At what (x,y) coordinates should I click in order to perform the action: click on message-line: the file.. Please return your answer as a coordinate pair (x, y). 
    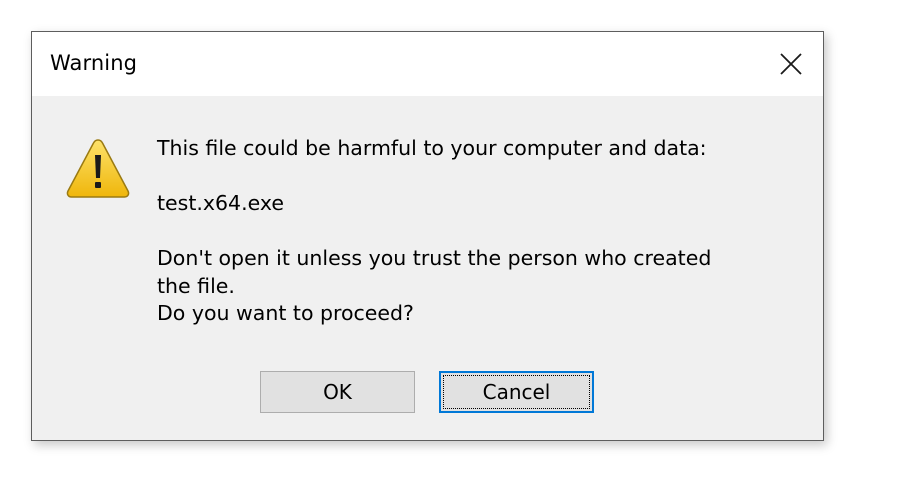
    Looking at the image, I should click on (196, 286).